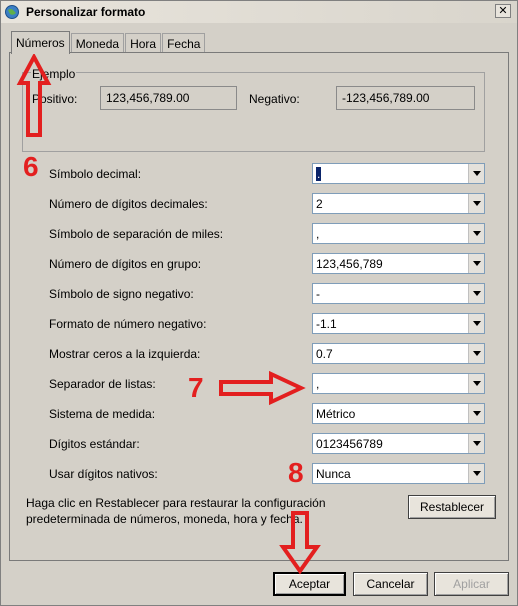 This screenshot has width=518, height=606. What do you see at coordinates (128, 204) in the screenshot?
I see `decimal-digits-label: Número de dígitos decimales:` at bounding box center [128, 204].